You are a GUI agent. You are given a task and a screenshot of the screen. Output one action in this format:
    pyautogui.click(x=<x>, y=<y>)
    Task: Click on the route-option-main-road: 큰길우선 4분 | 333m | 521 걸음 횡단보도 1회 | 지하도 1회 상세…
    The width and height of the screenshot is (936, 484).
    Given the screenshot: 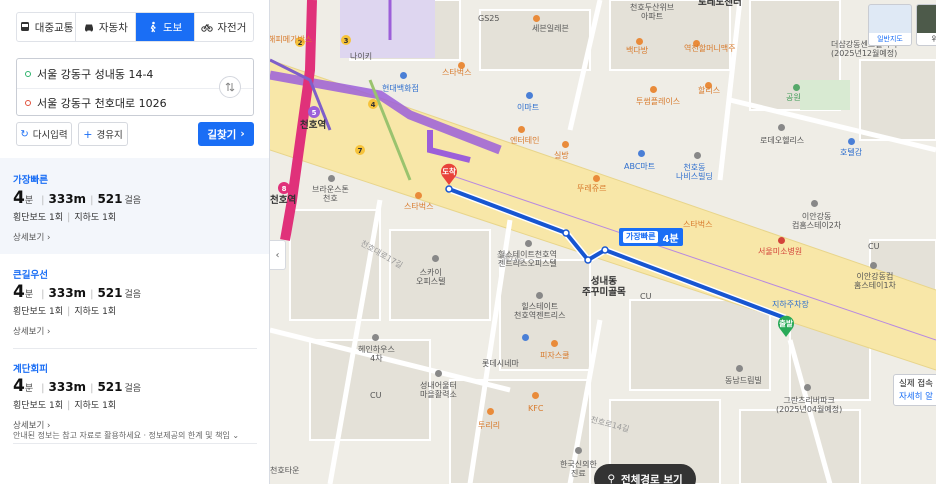 What is the action you would take?
    pyautogui.click(x=134, y=301)
    